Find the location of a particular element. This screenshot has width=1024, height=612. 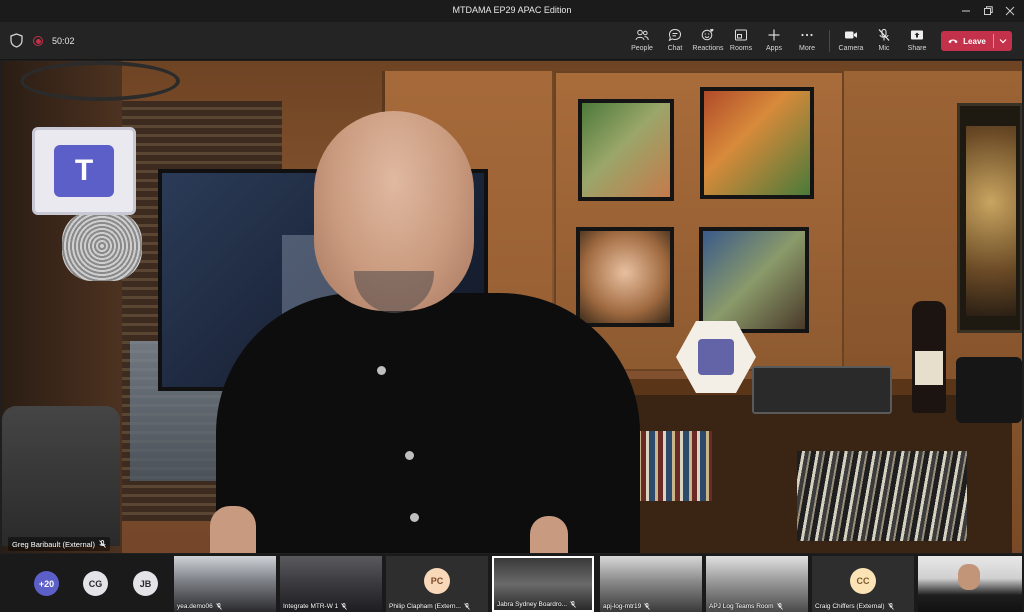

reactions-icon is located at coordinates (707, 34).